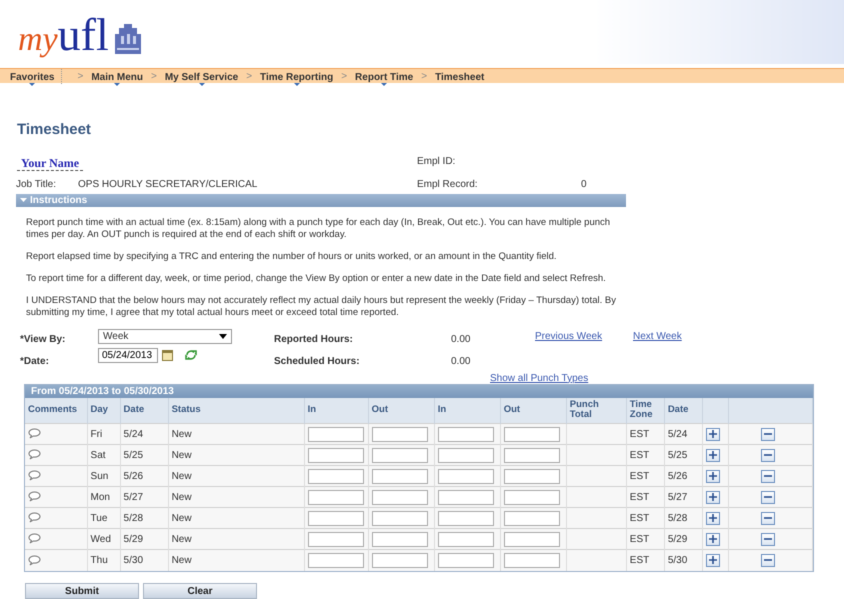 Image resolution: width=844 pixels, height=599 pixels. I want to click on column-header: Day, so click(103, 411).